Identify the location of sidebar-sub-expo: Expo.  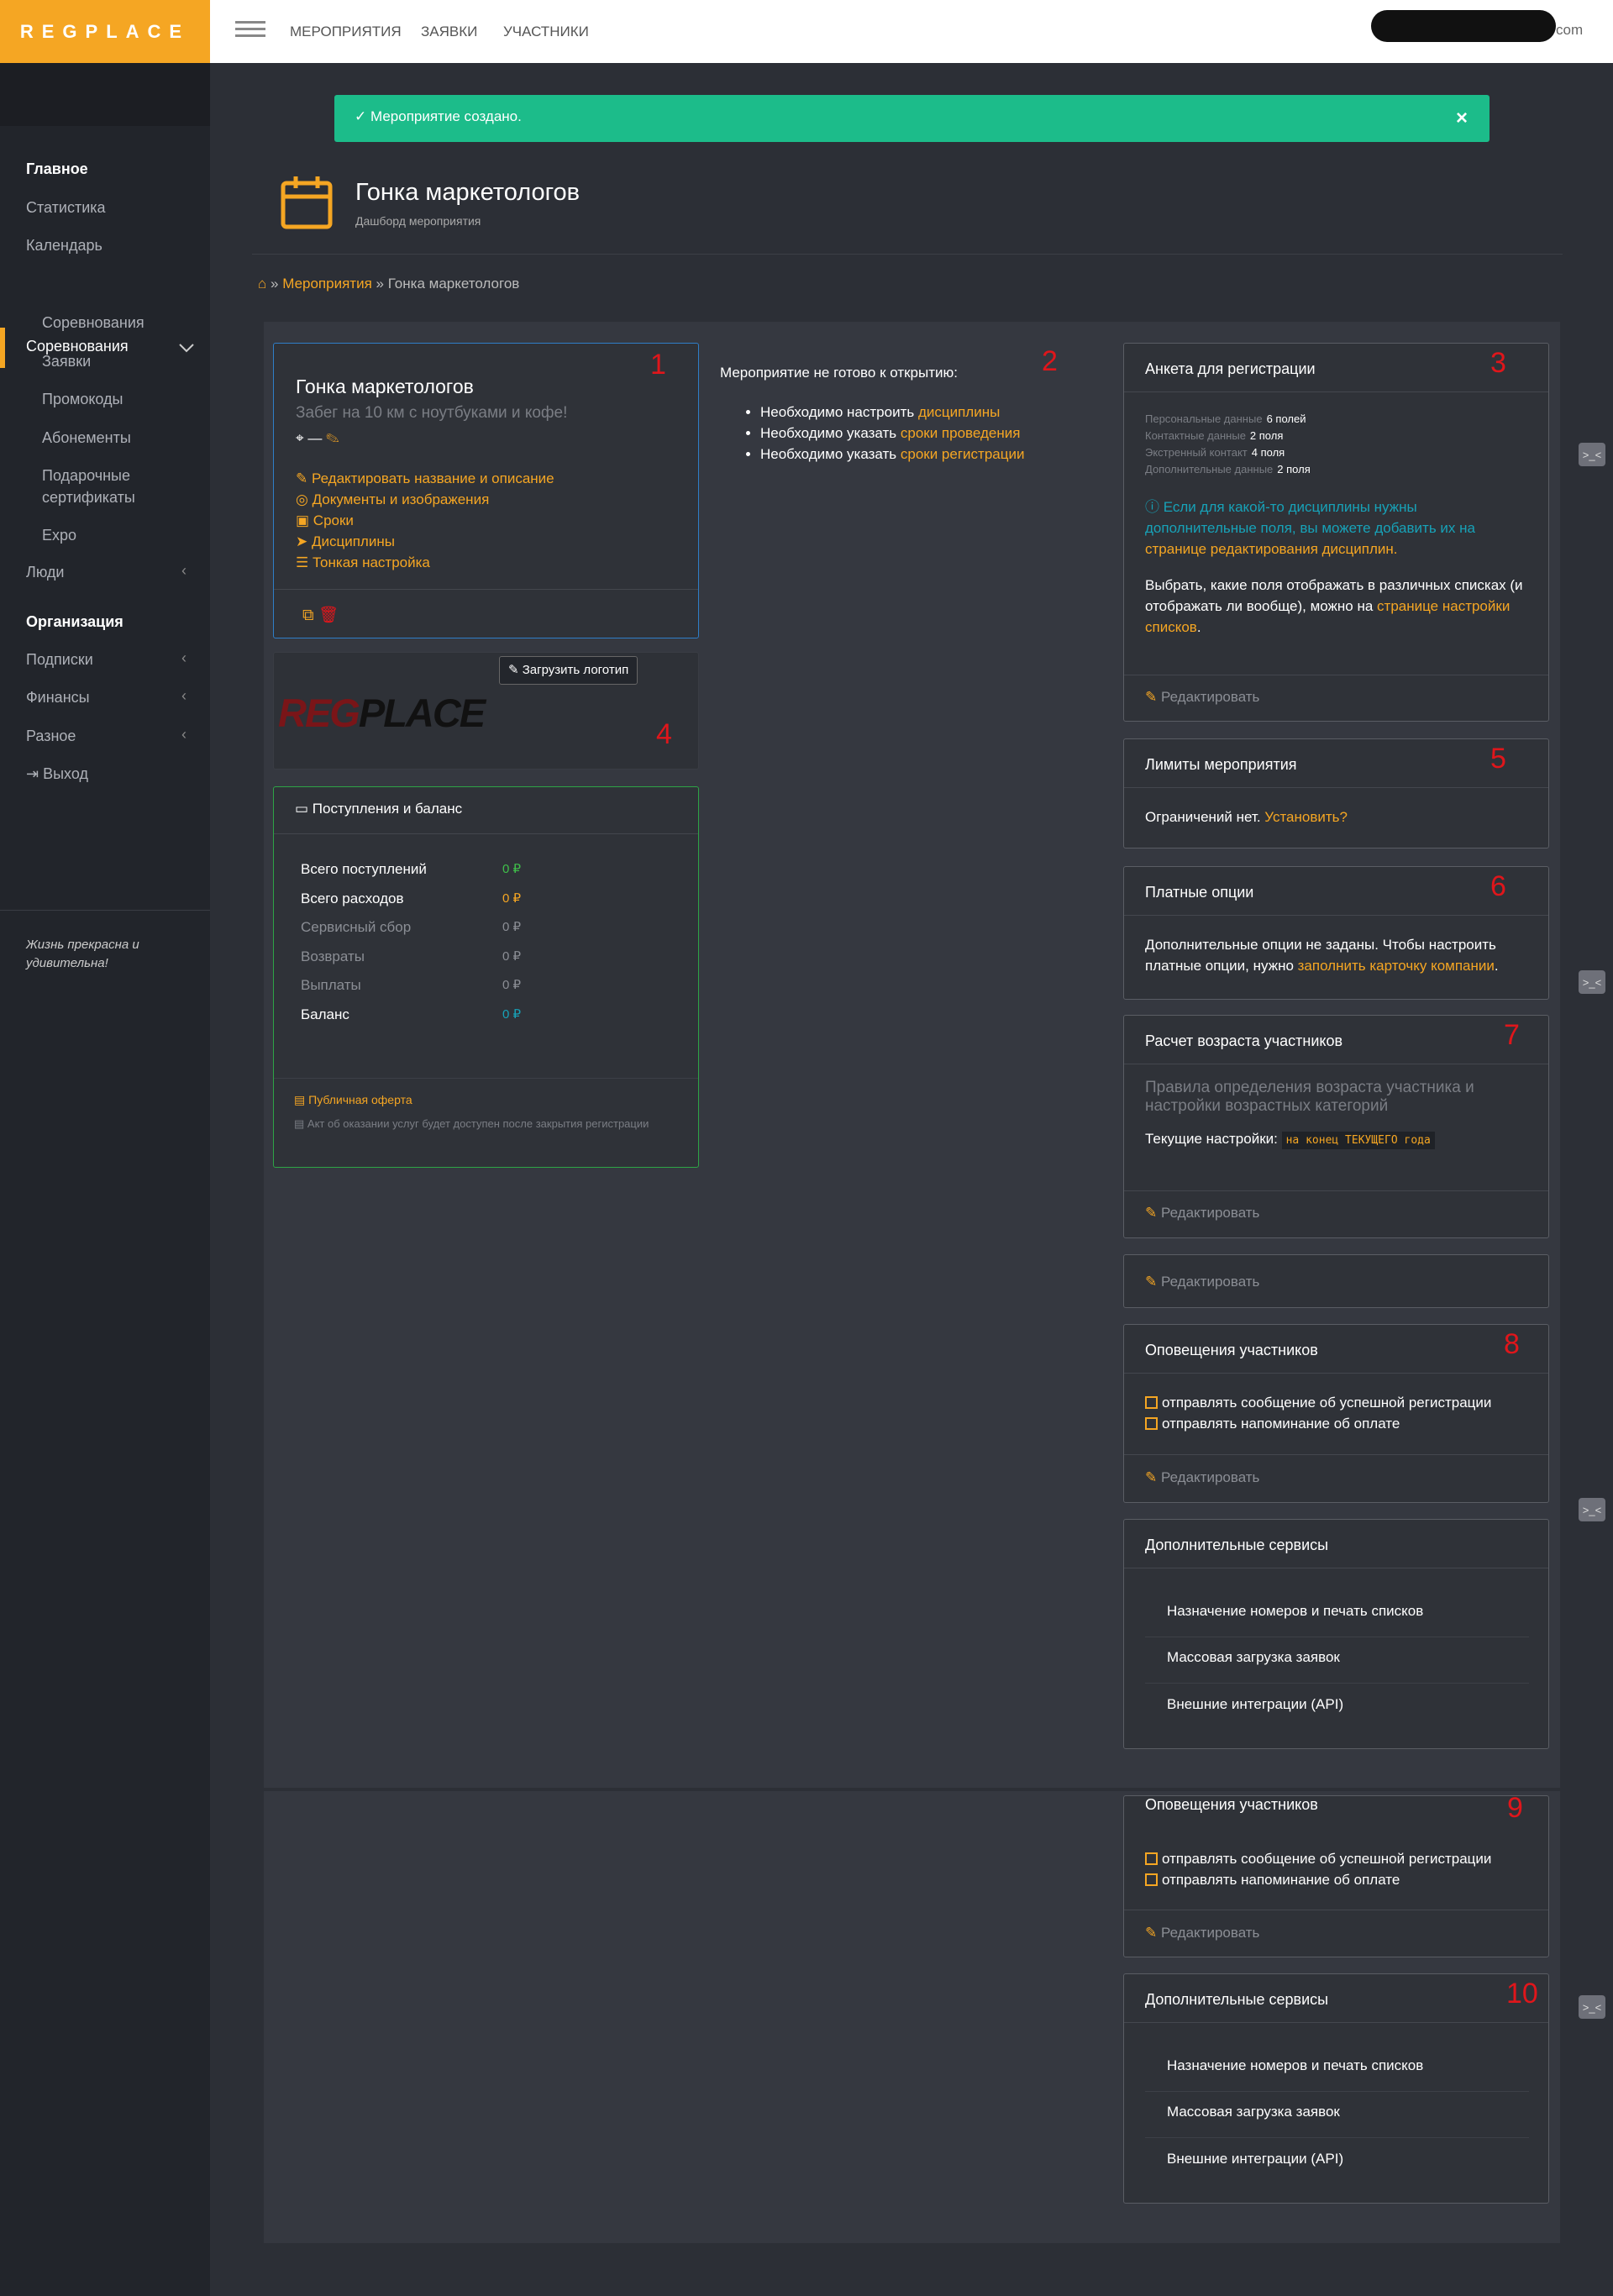
(59, 535).